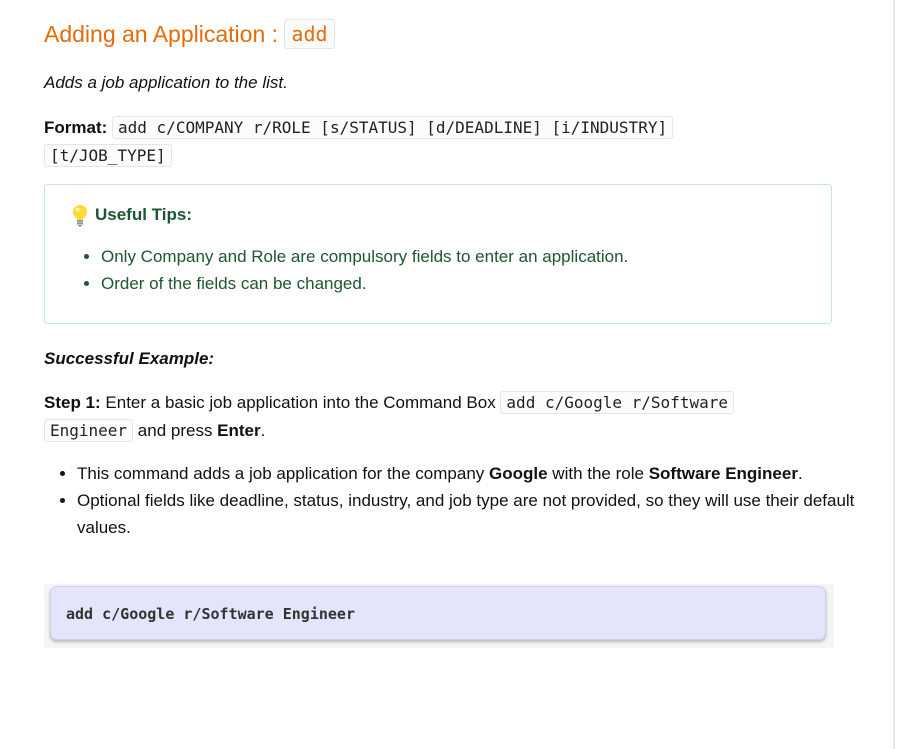  Describe the element at coordinates (76, 127) in the screenshot. I see `format-label: Format:` at that location.